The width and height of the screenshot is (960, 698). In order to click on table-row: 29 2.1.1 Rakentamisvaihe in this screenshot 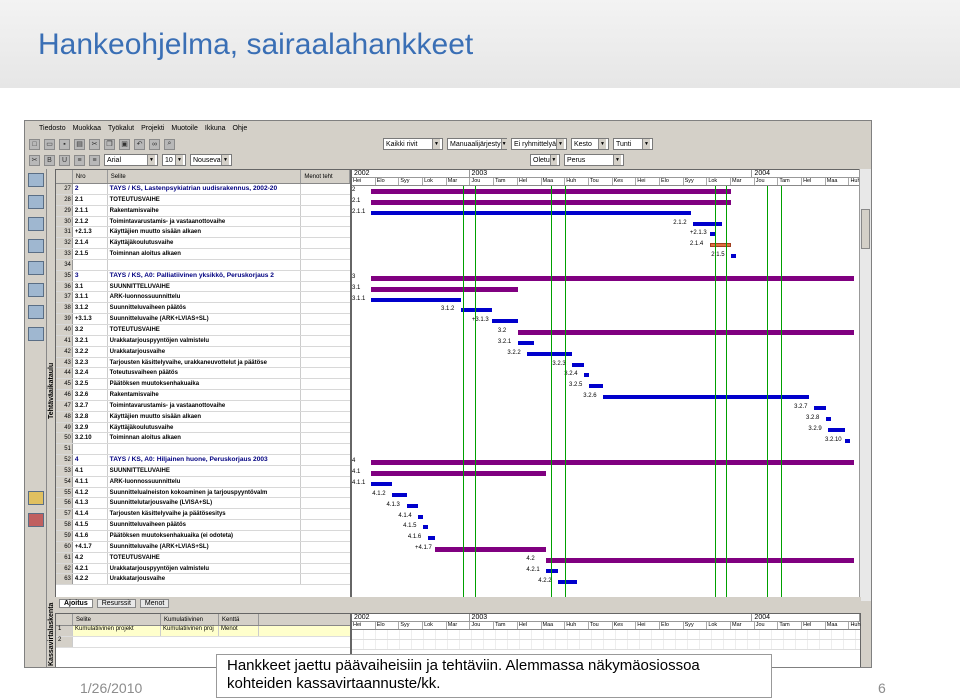, I will do `click(203, 211)`.